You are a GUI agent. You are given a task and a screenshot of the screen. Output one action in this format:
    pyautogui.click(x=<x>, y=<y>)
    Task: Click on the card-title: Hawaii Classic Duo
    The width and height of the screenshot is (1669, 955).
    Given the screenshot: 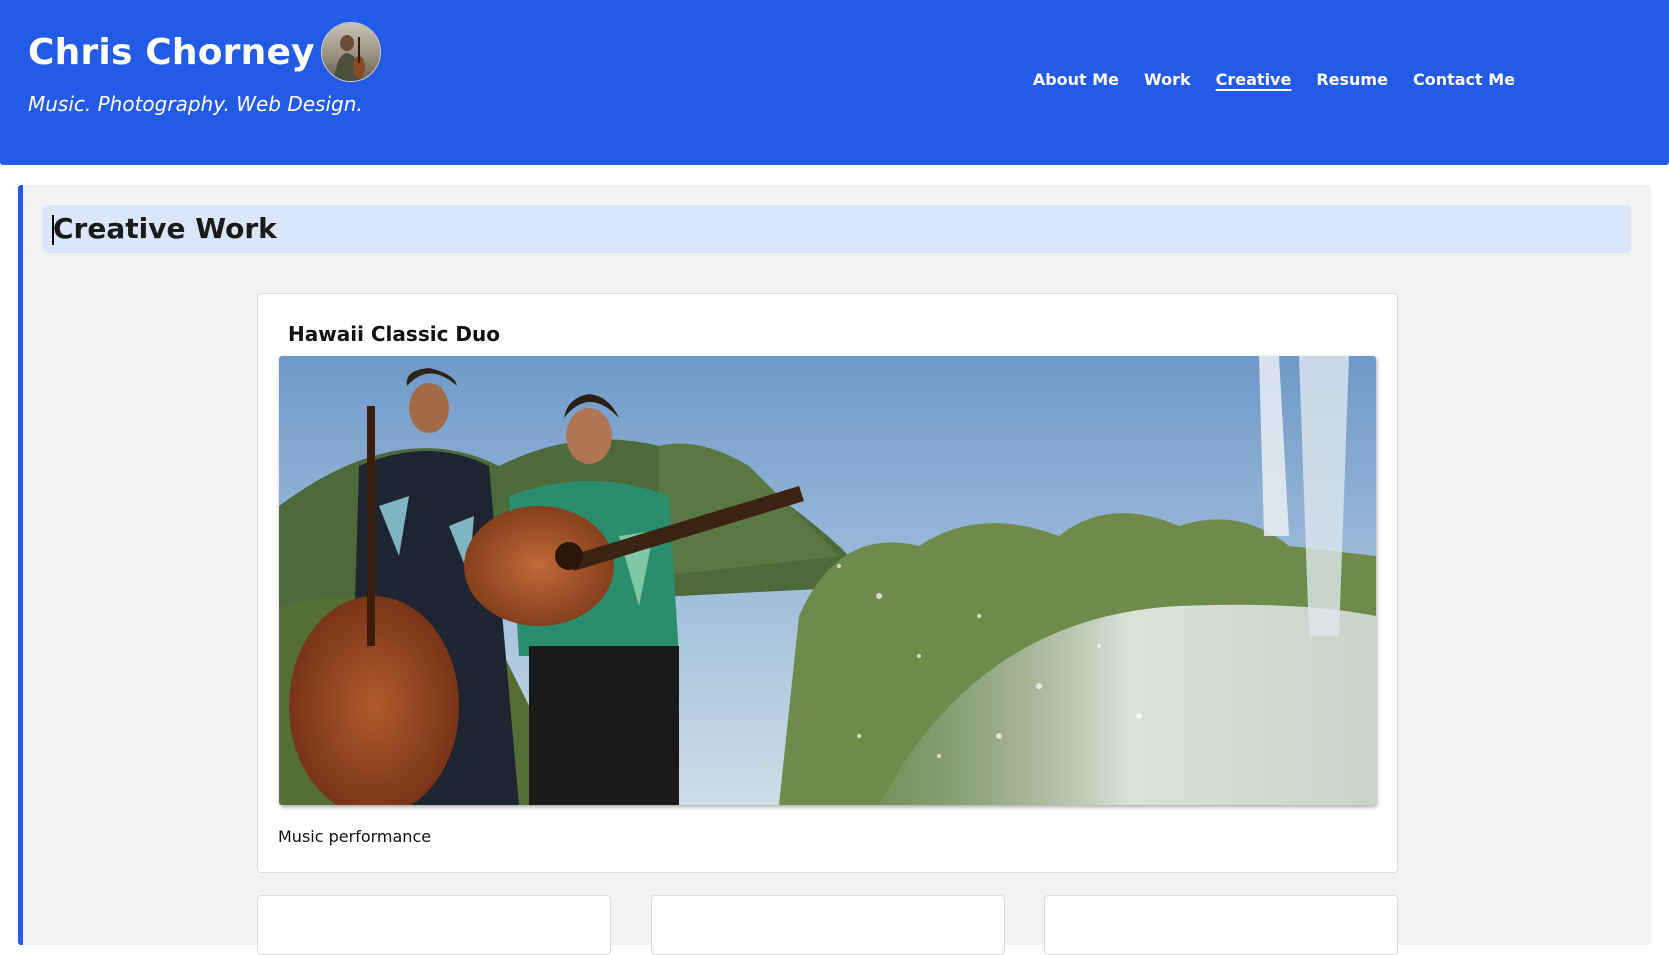 What is the action you would take?
    pyautogui.click(x=394, y=334)
    